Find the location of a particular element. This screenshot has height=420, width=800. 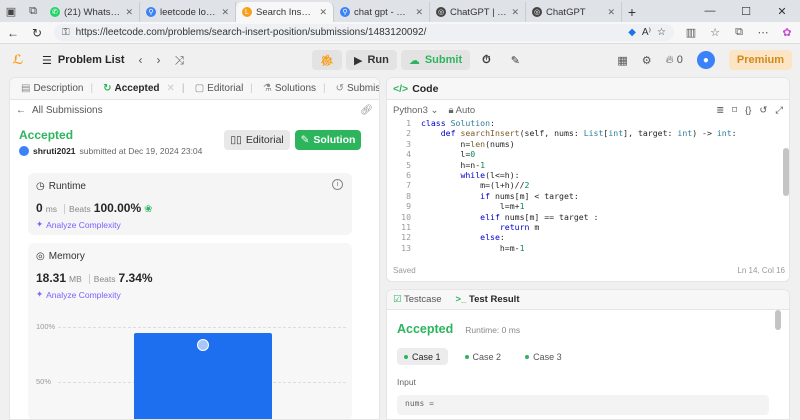

tab-editorial: ▢ Editorial | is located at coordinates (224, 88).